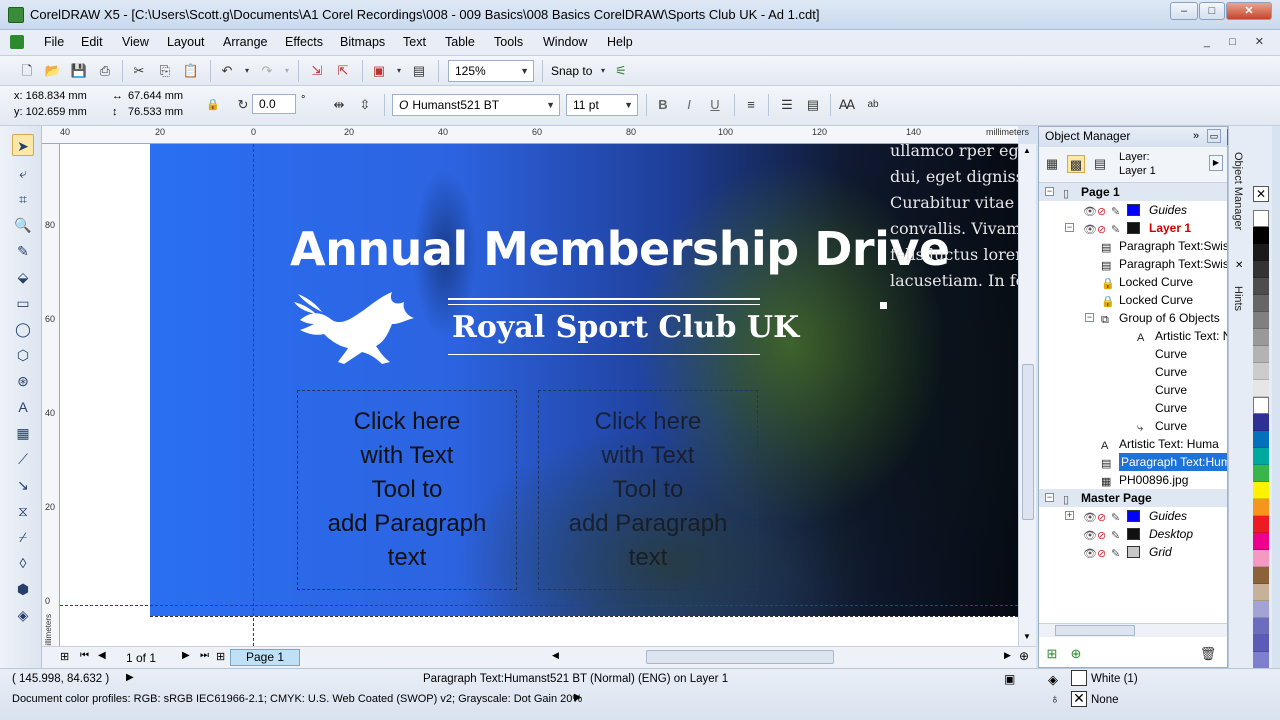  What do you see at coordinates (1214, 136) in the screenshot?
I see `minimize-panel-icon: ▭` at bounding box center [1214, 136].